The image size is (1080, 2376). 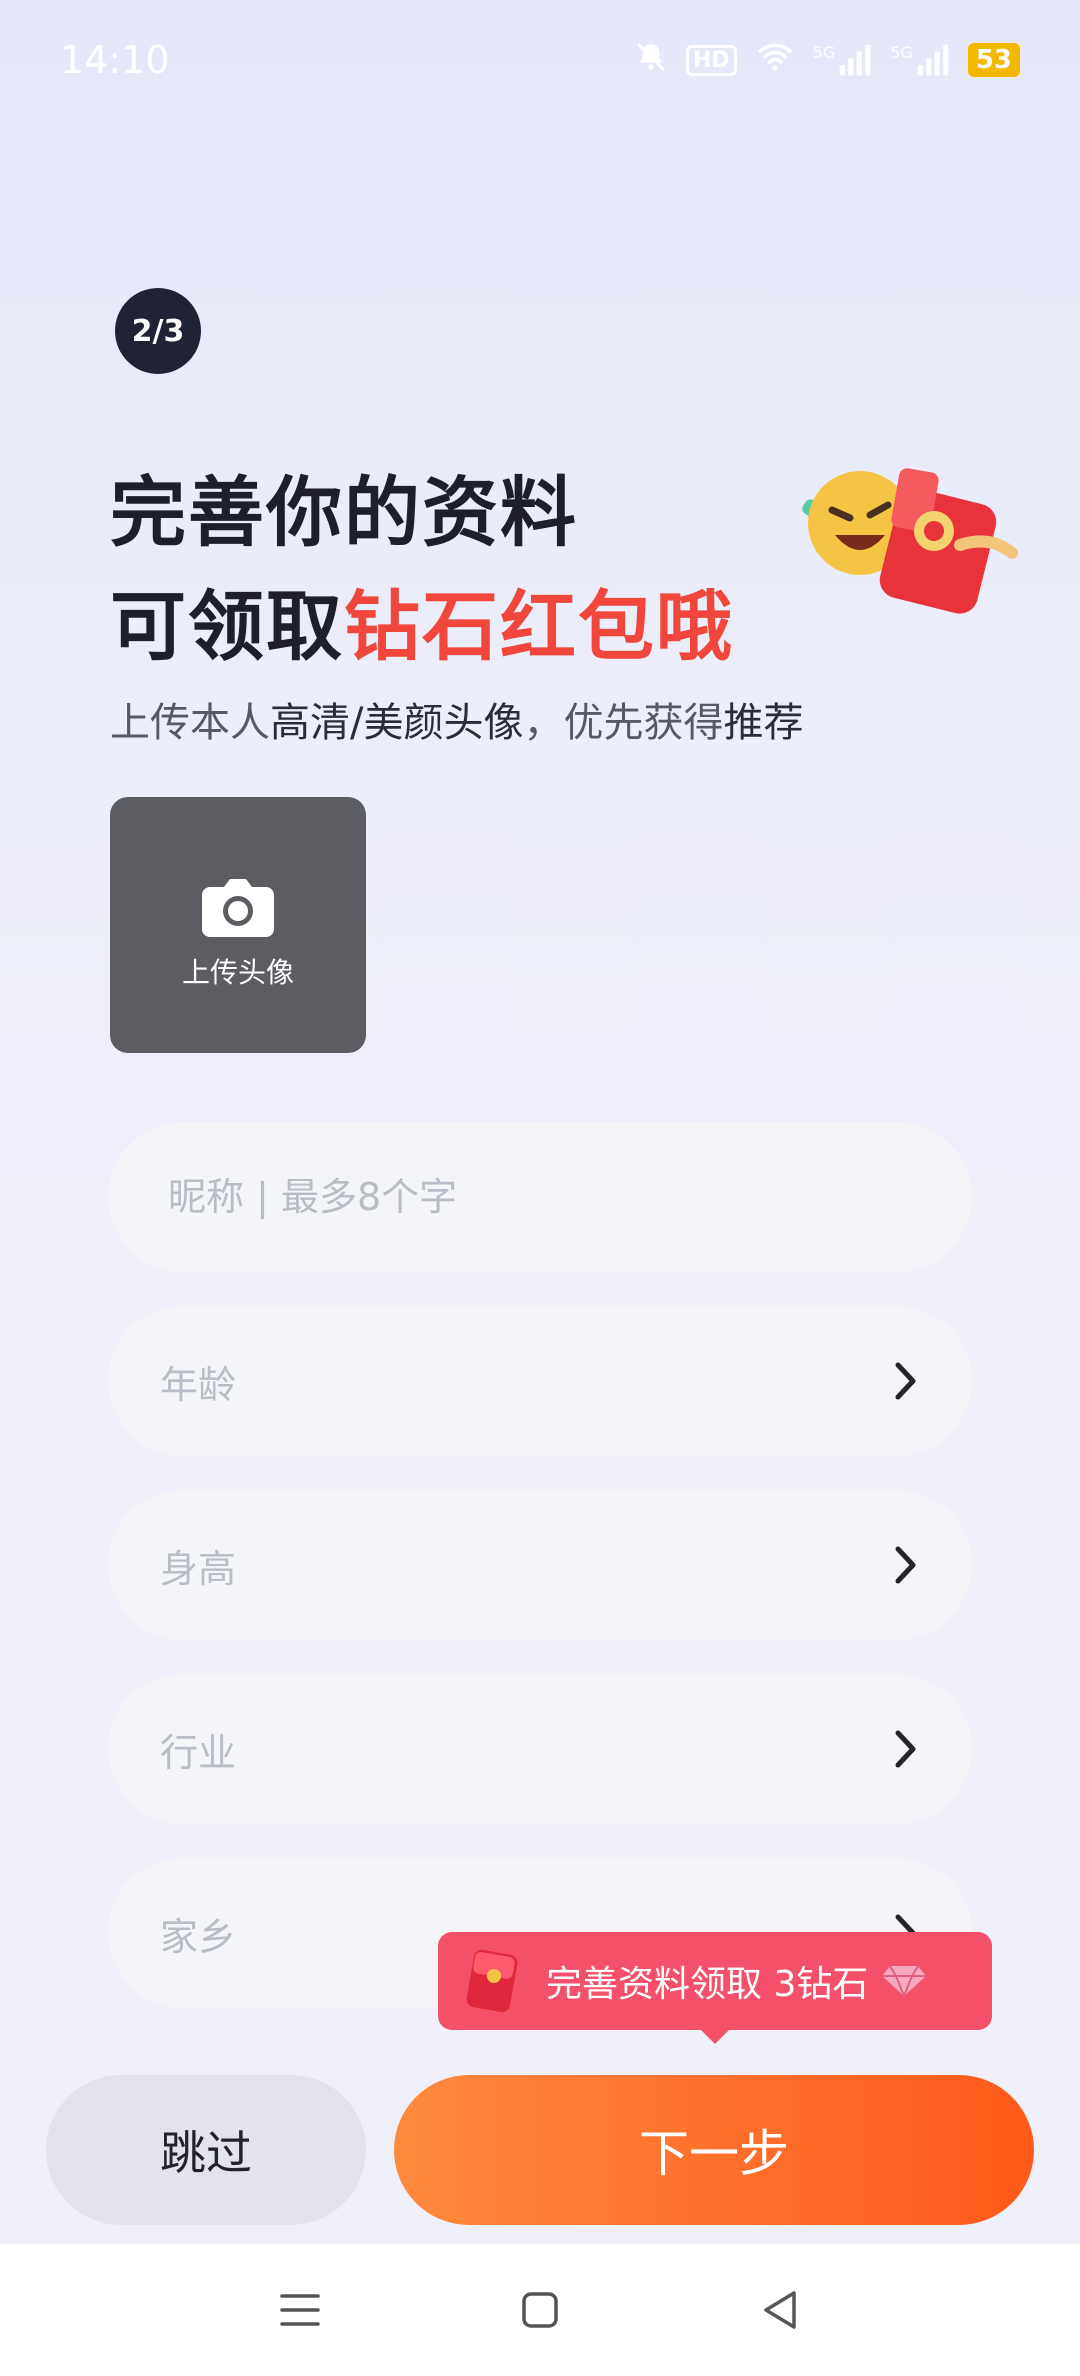 I want to click on wifi-icon, so click(x=775, y=60).